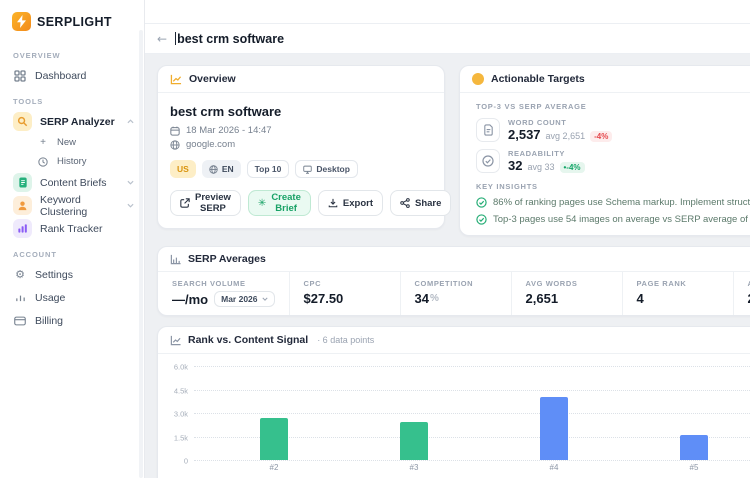 Image resolution: width=750 pixels, height=478 pixels. Describe the element at coordinates (22, 205) in the screenshot. I see `person-icon` at that location.